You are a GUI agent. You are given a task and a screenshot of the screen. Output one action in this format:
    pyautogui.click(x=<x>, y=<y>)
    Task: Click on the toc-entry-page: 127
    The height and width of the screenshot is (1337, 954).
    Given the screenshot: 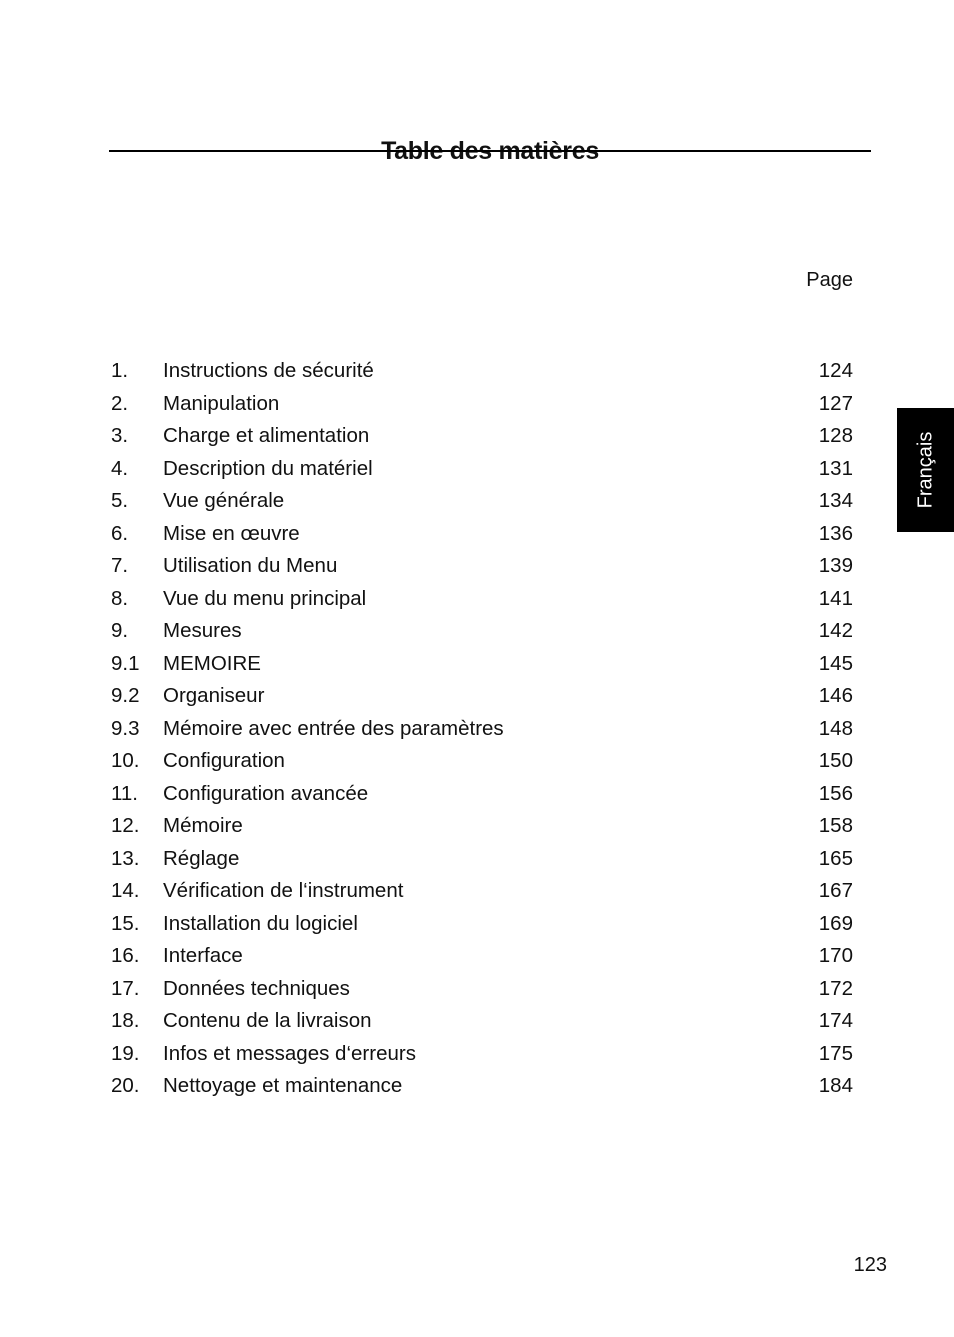 What is the action you would take?
    pyautogui.click(x=835, y=403)
    